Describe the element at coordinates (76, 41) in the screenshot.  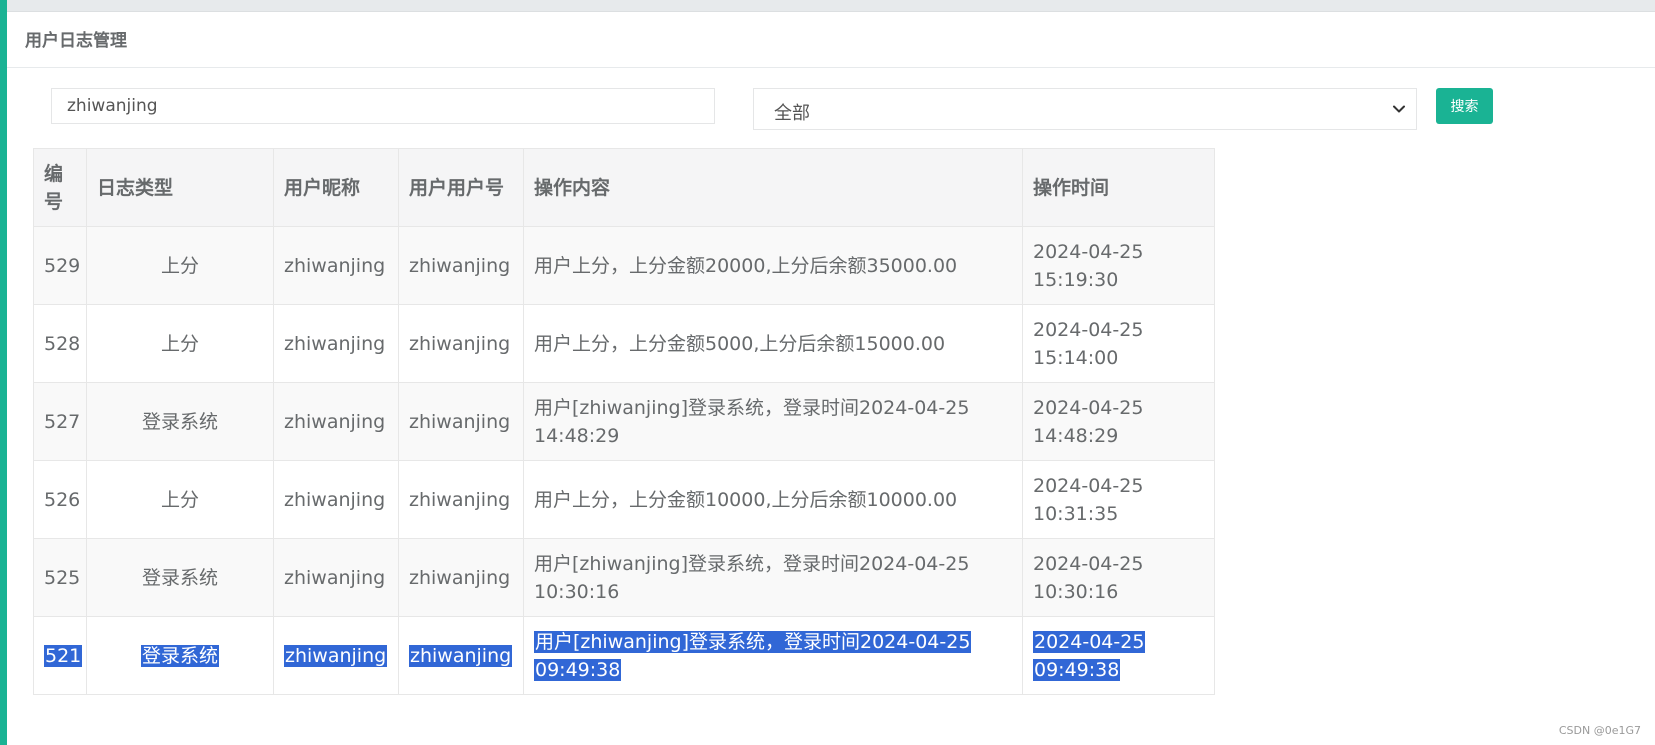
I see `page-title: 用户日志管理` at that location.